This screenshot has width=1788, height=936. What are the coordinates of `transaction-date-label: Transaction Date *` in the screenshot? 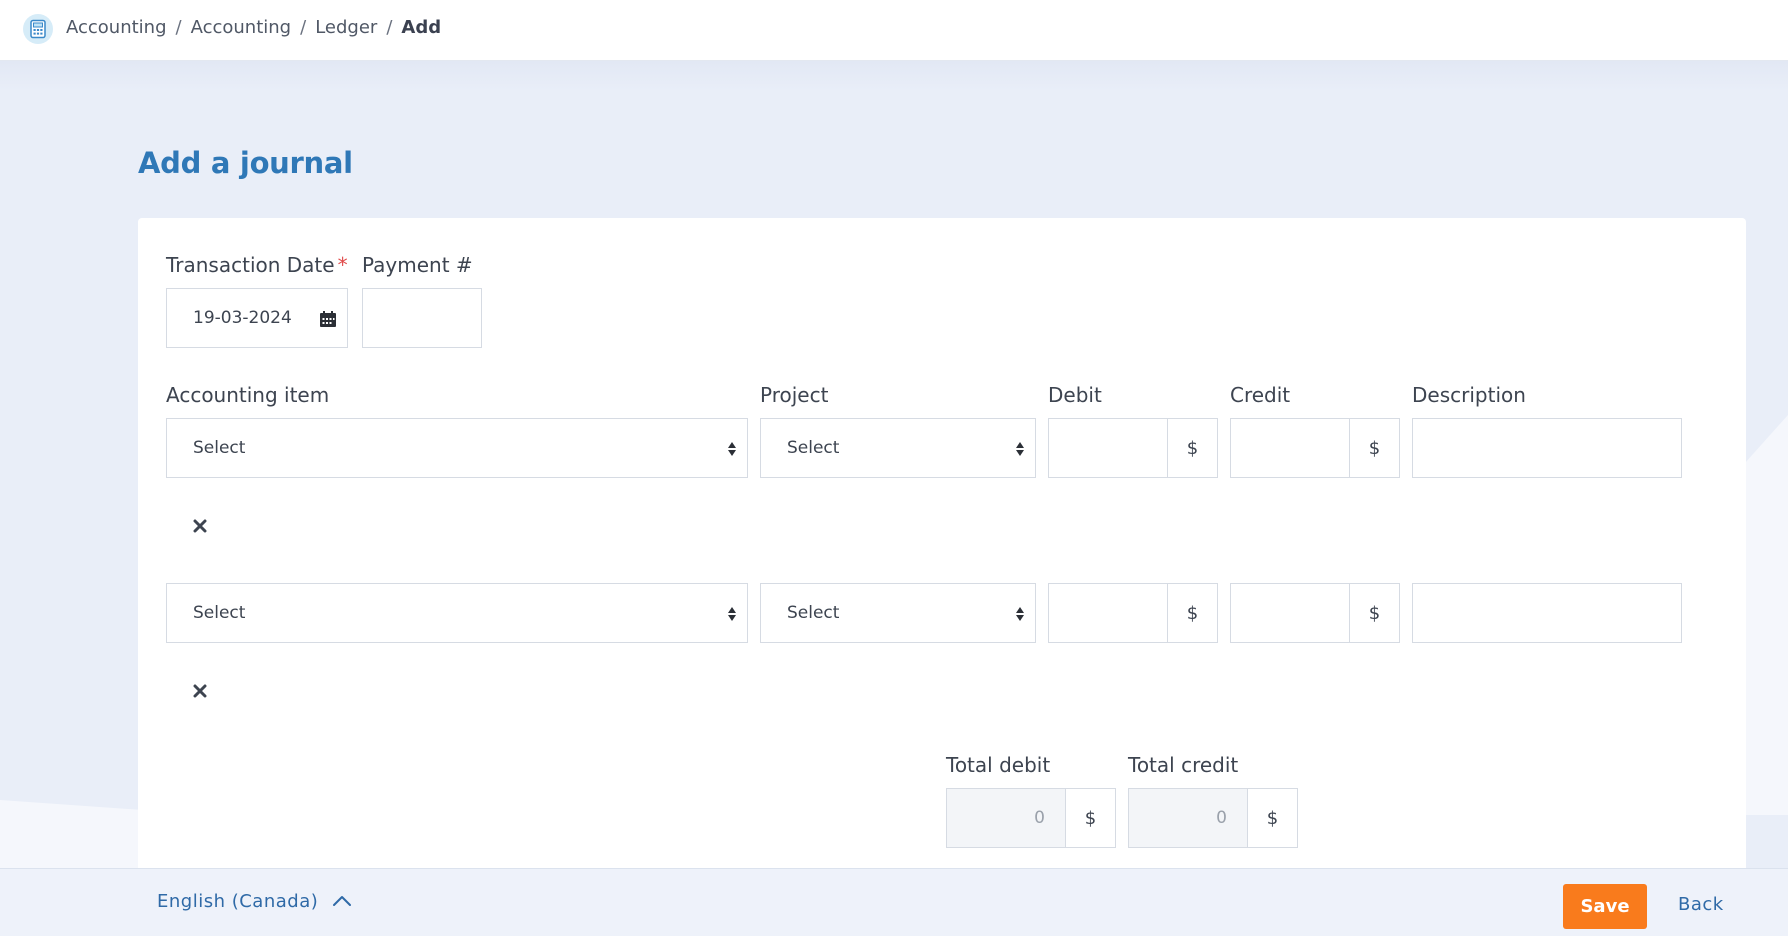 It's located at (257, 265).